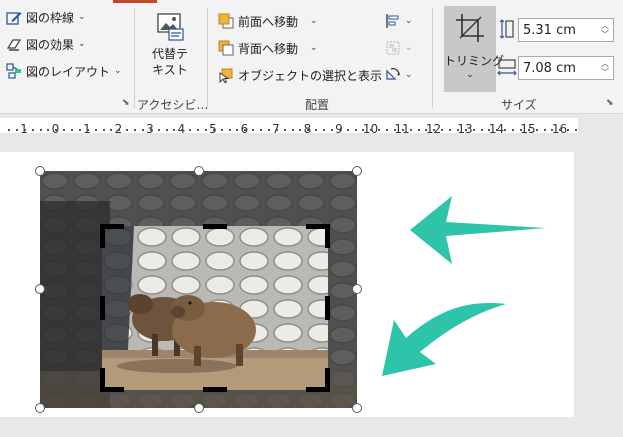 This screenshot has width=623, height=437. Describe the element at coordinates (399, 48) in the screenshot. I see `group-objects-button: ⌄` at that location.